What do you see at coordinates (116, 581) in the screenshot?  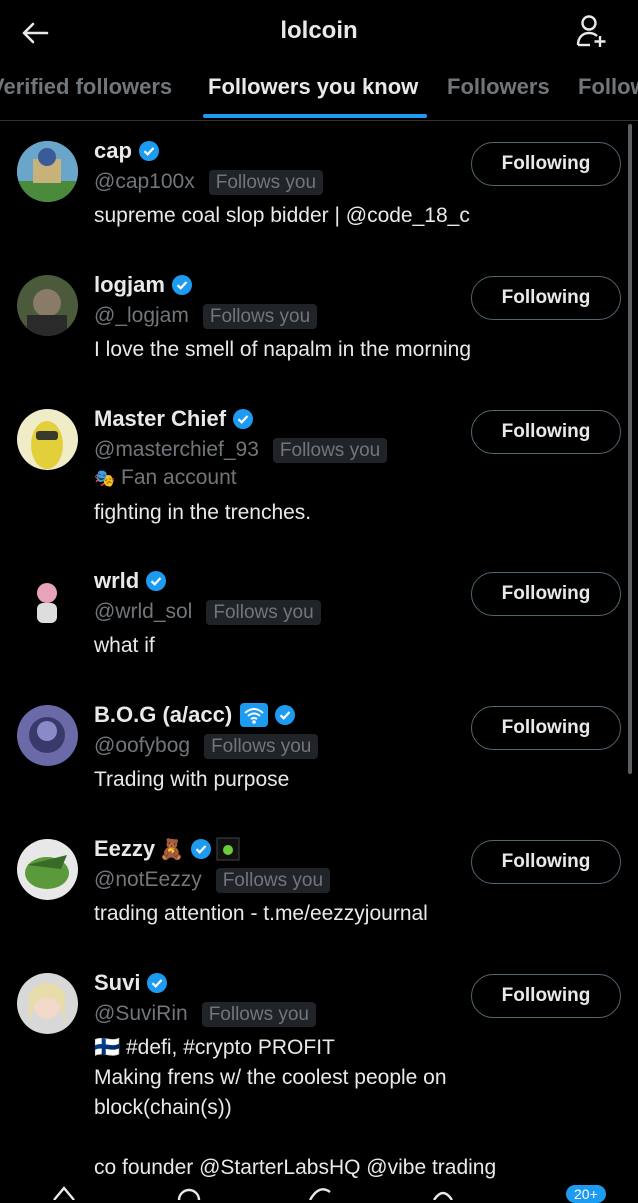 I see `display-name: wrld` at bounding box center [116, 581].